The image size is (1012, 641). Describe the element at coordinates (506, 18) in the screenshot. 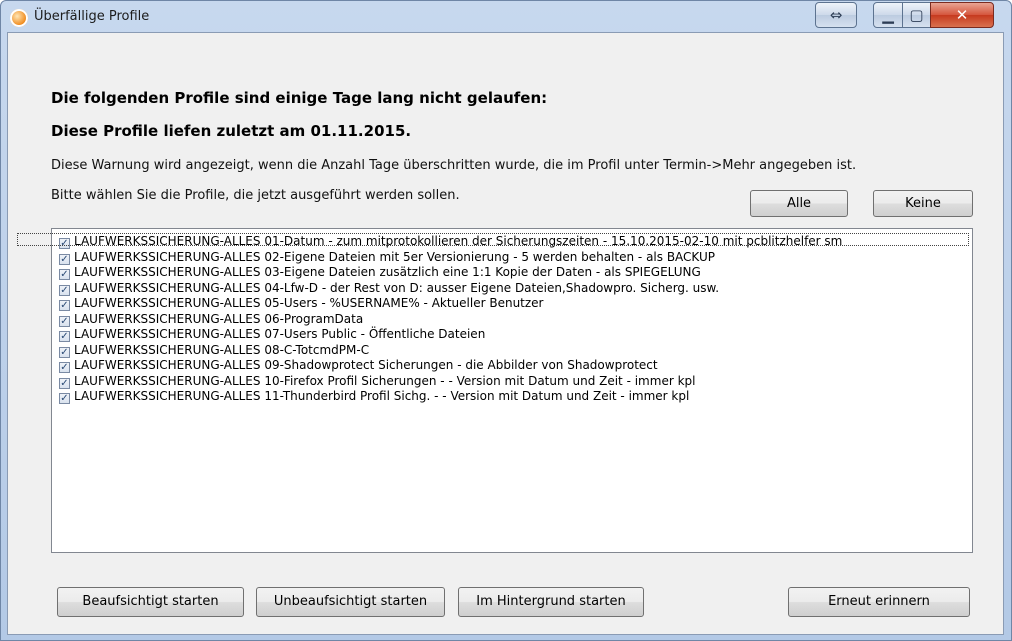

I see `title-bar: Überfällige Profile ⇔ ▁ ▢ ✕` at that location.